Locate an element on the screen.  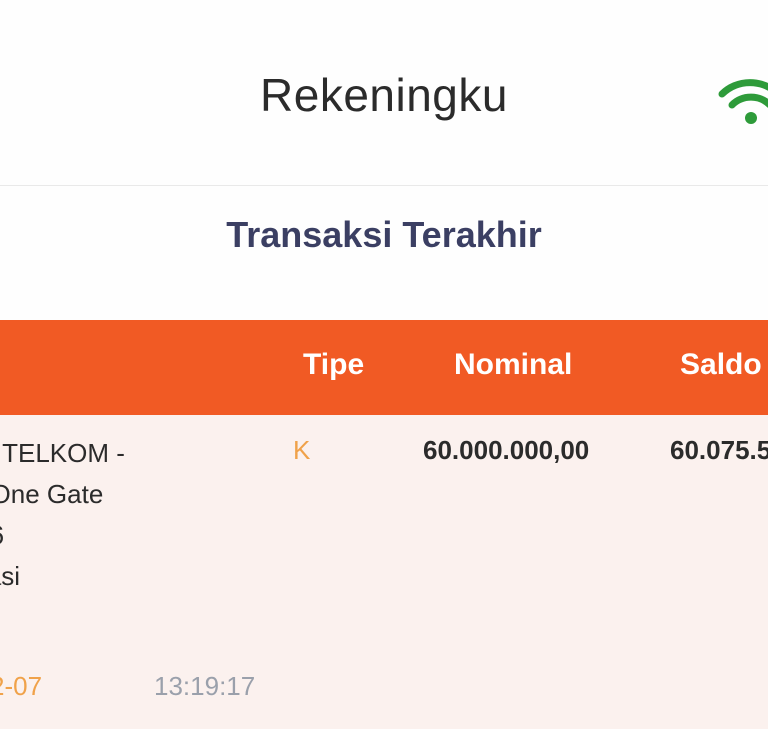
section-title: Transaksi Terakhir is located at coordinates (384, 234).